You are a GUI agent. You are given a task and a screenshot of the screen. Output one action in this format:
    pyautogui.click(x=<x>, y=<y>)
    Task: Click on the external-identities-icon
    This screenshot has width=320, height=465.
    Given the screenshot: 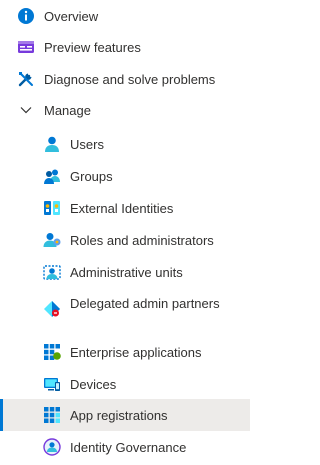 What is the action you would take?
    pyautogui.click(x=52, y=208)
    